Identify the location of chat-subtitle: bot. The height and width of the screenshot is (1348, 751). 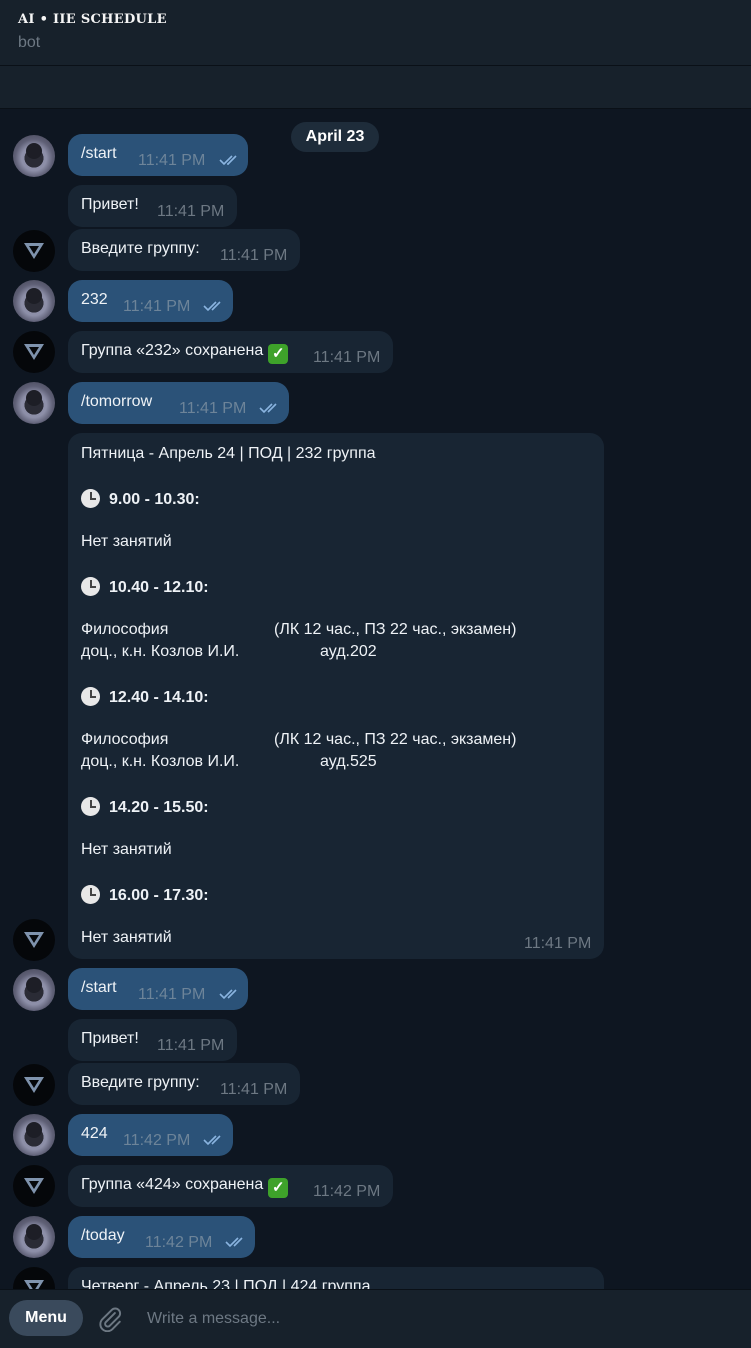
(29, 42).